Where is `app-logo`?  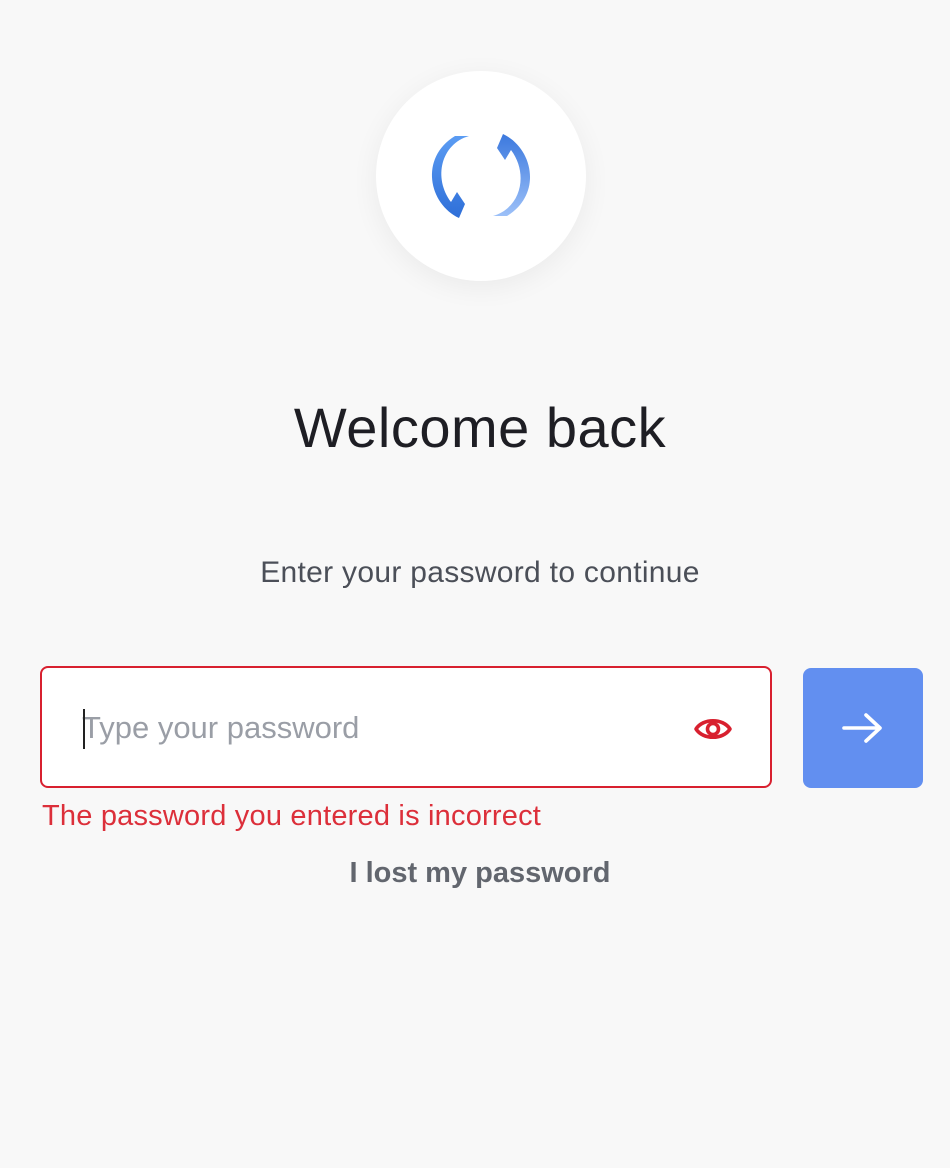 app-logo is located at coordinates (481, 176).